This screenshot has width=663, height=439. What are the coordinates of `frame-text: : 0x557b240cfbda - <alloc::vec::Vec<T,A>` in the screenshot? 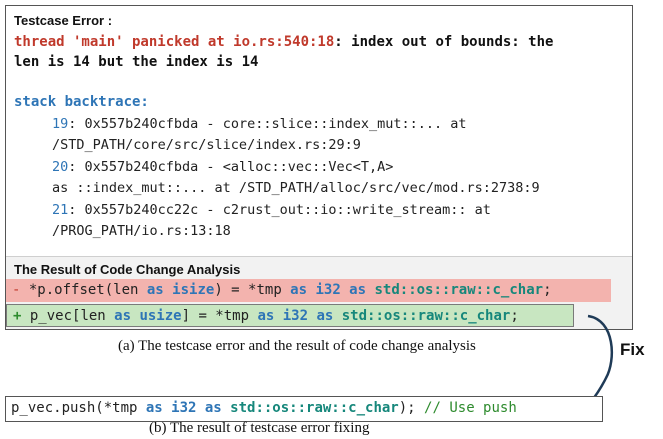 It's located at (231, 167).